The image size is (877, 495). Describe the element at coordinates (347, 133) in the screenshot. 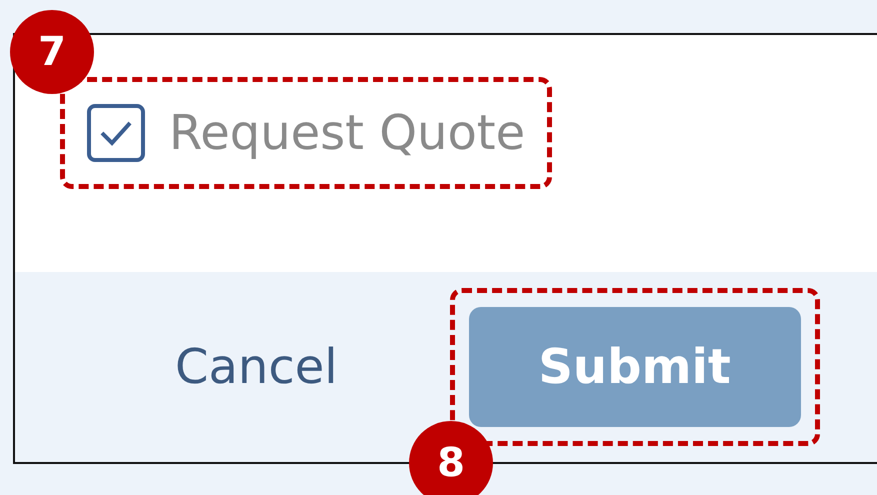

I see `checkbox-label: Request Quote` at that location.